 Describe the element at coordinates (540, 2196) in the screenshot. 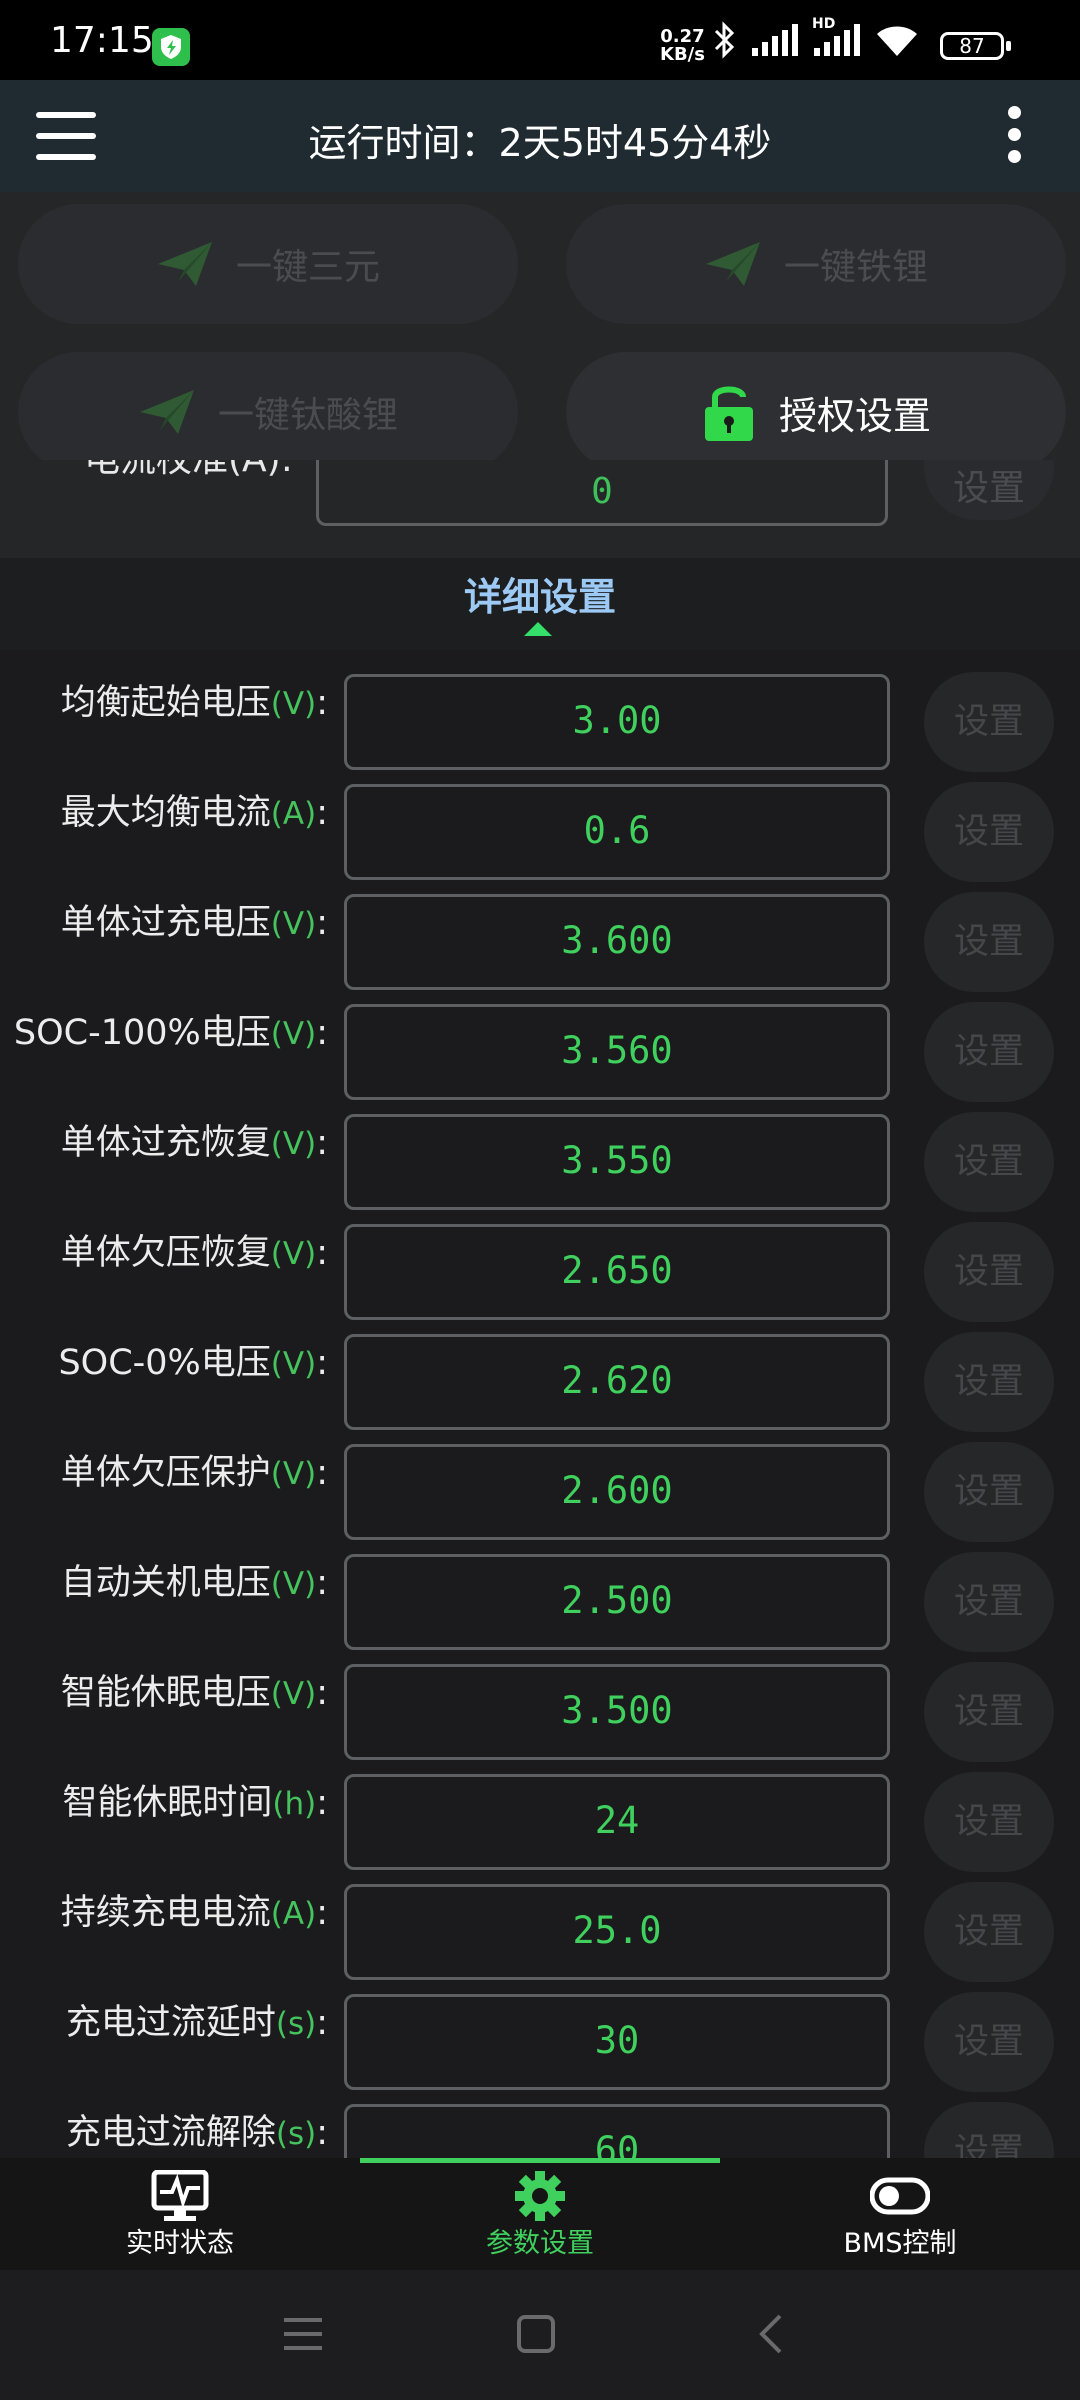

I see `gear-icon` at that location.